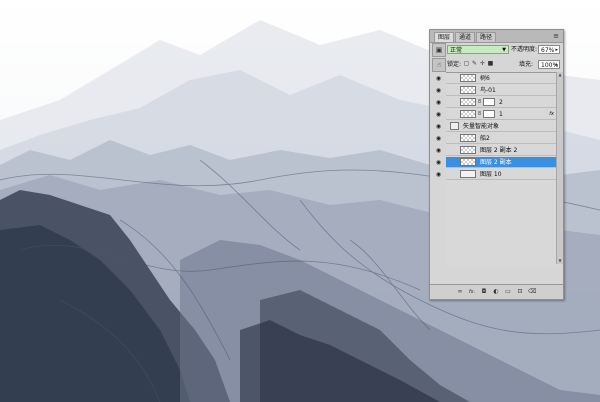 This screenshot has height=402, width=600. What do you see at coordinates (472, 292) in the screenshot?
I see `add-style-button: fx.` at bounding box center [472, 292].